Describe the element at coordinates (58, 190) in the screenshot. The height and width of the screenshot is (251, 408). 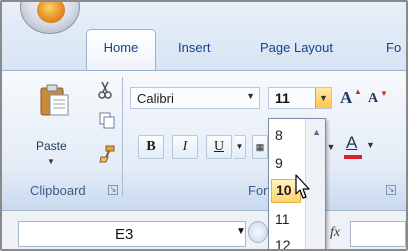
I see `clipboard-group-label: Clipboard` at that location.